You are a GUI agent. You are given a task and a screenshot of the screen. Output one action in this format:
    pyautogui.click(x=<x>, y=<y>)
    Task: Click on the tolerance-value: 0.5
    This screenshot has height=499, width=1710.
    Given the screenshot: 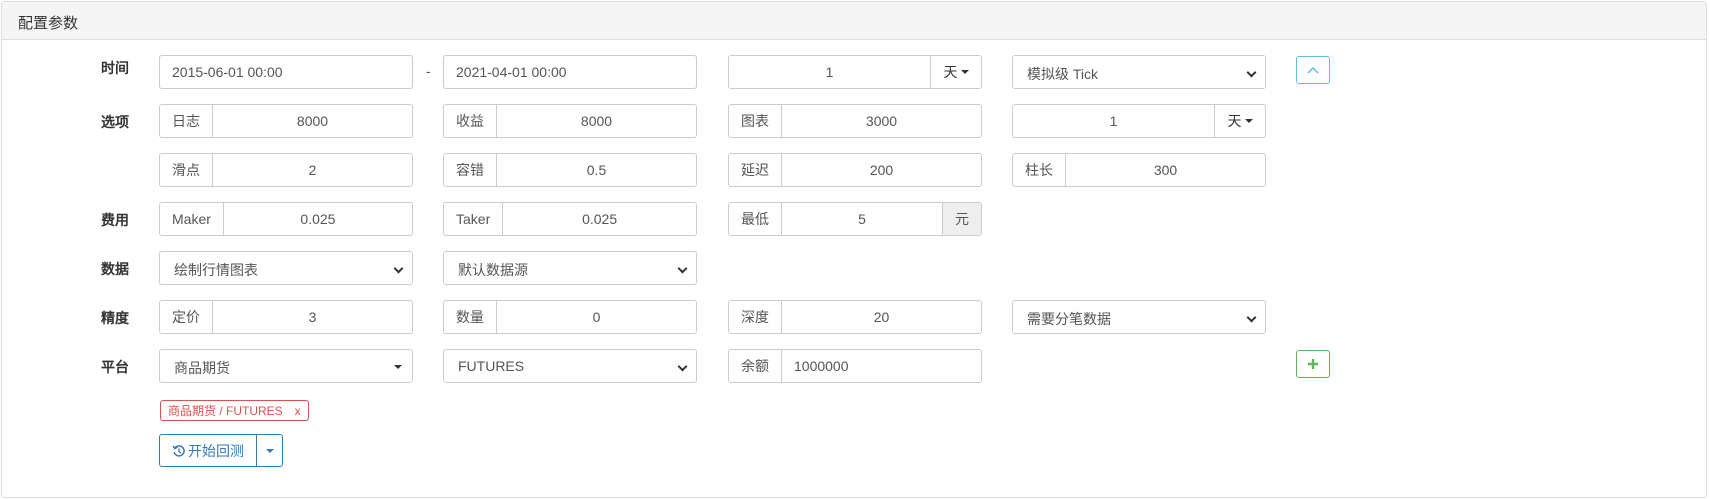 What is the action you would take?
    pyautogui.click(x=596, y=170)
    